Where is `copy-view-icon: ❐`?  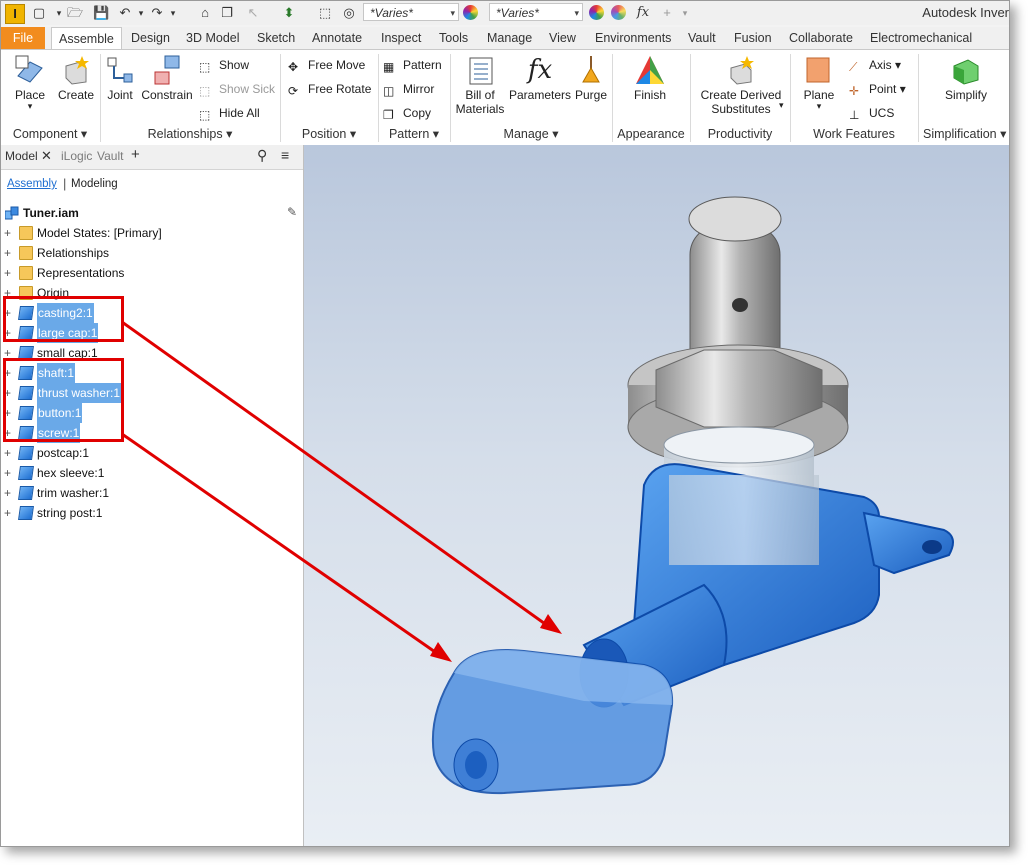
copy-view-icon: ❐ is located at coordinates (227, 13).